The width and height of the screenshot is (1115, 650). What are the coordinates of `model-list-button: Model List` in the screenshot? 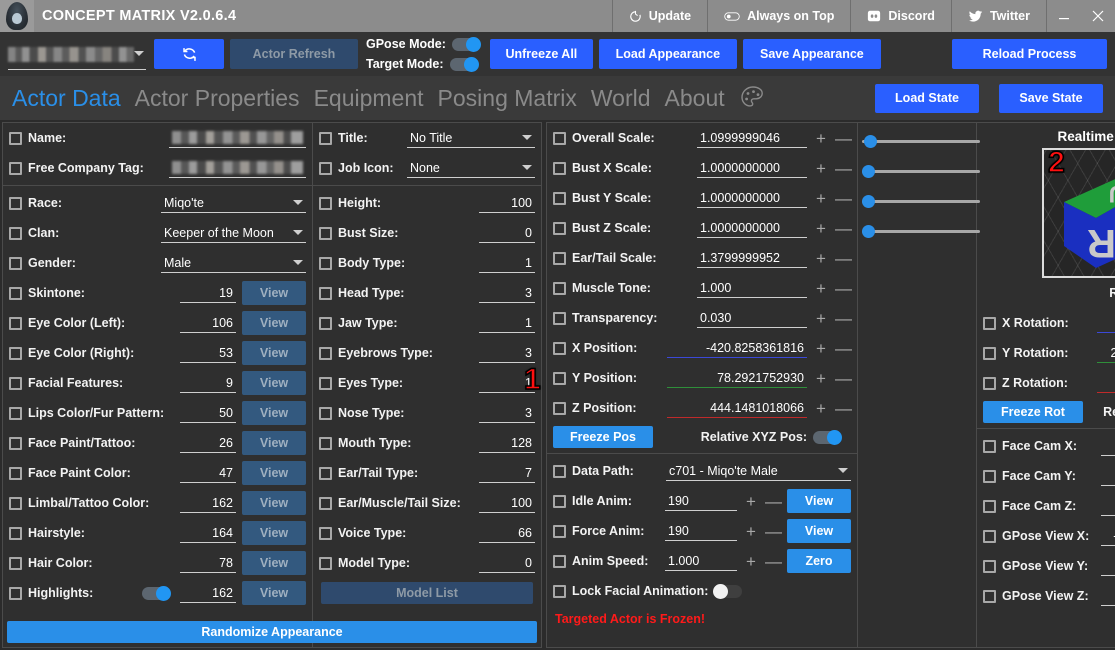 It's located at (427, 593).